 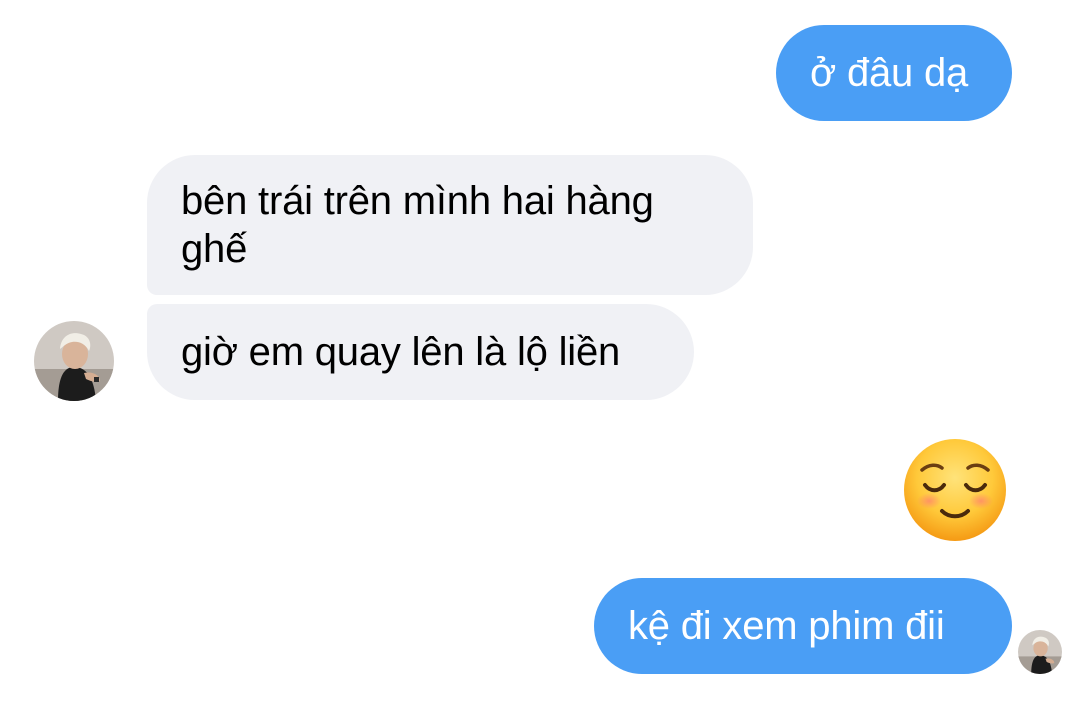 What do you see at coordinates (786, 626) in the screenshot?
I see `message-text: kệ đi xem phim đii` at bounding box center [786, 626].